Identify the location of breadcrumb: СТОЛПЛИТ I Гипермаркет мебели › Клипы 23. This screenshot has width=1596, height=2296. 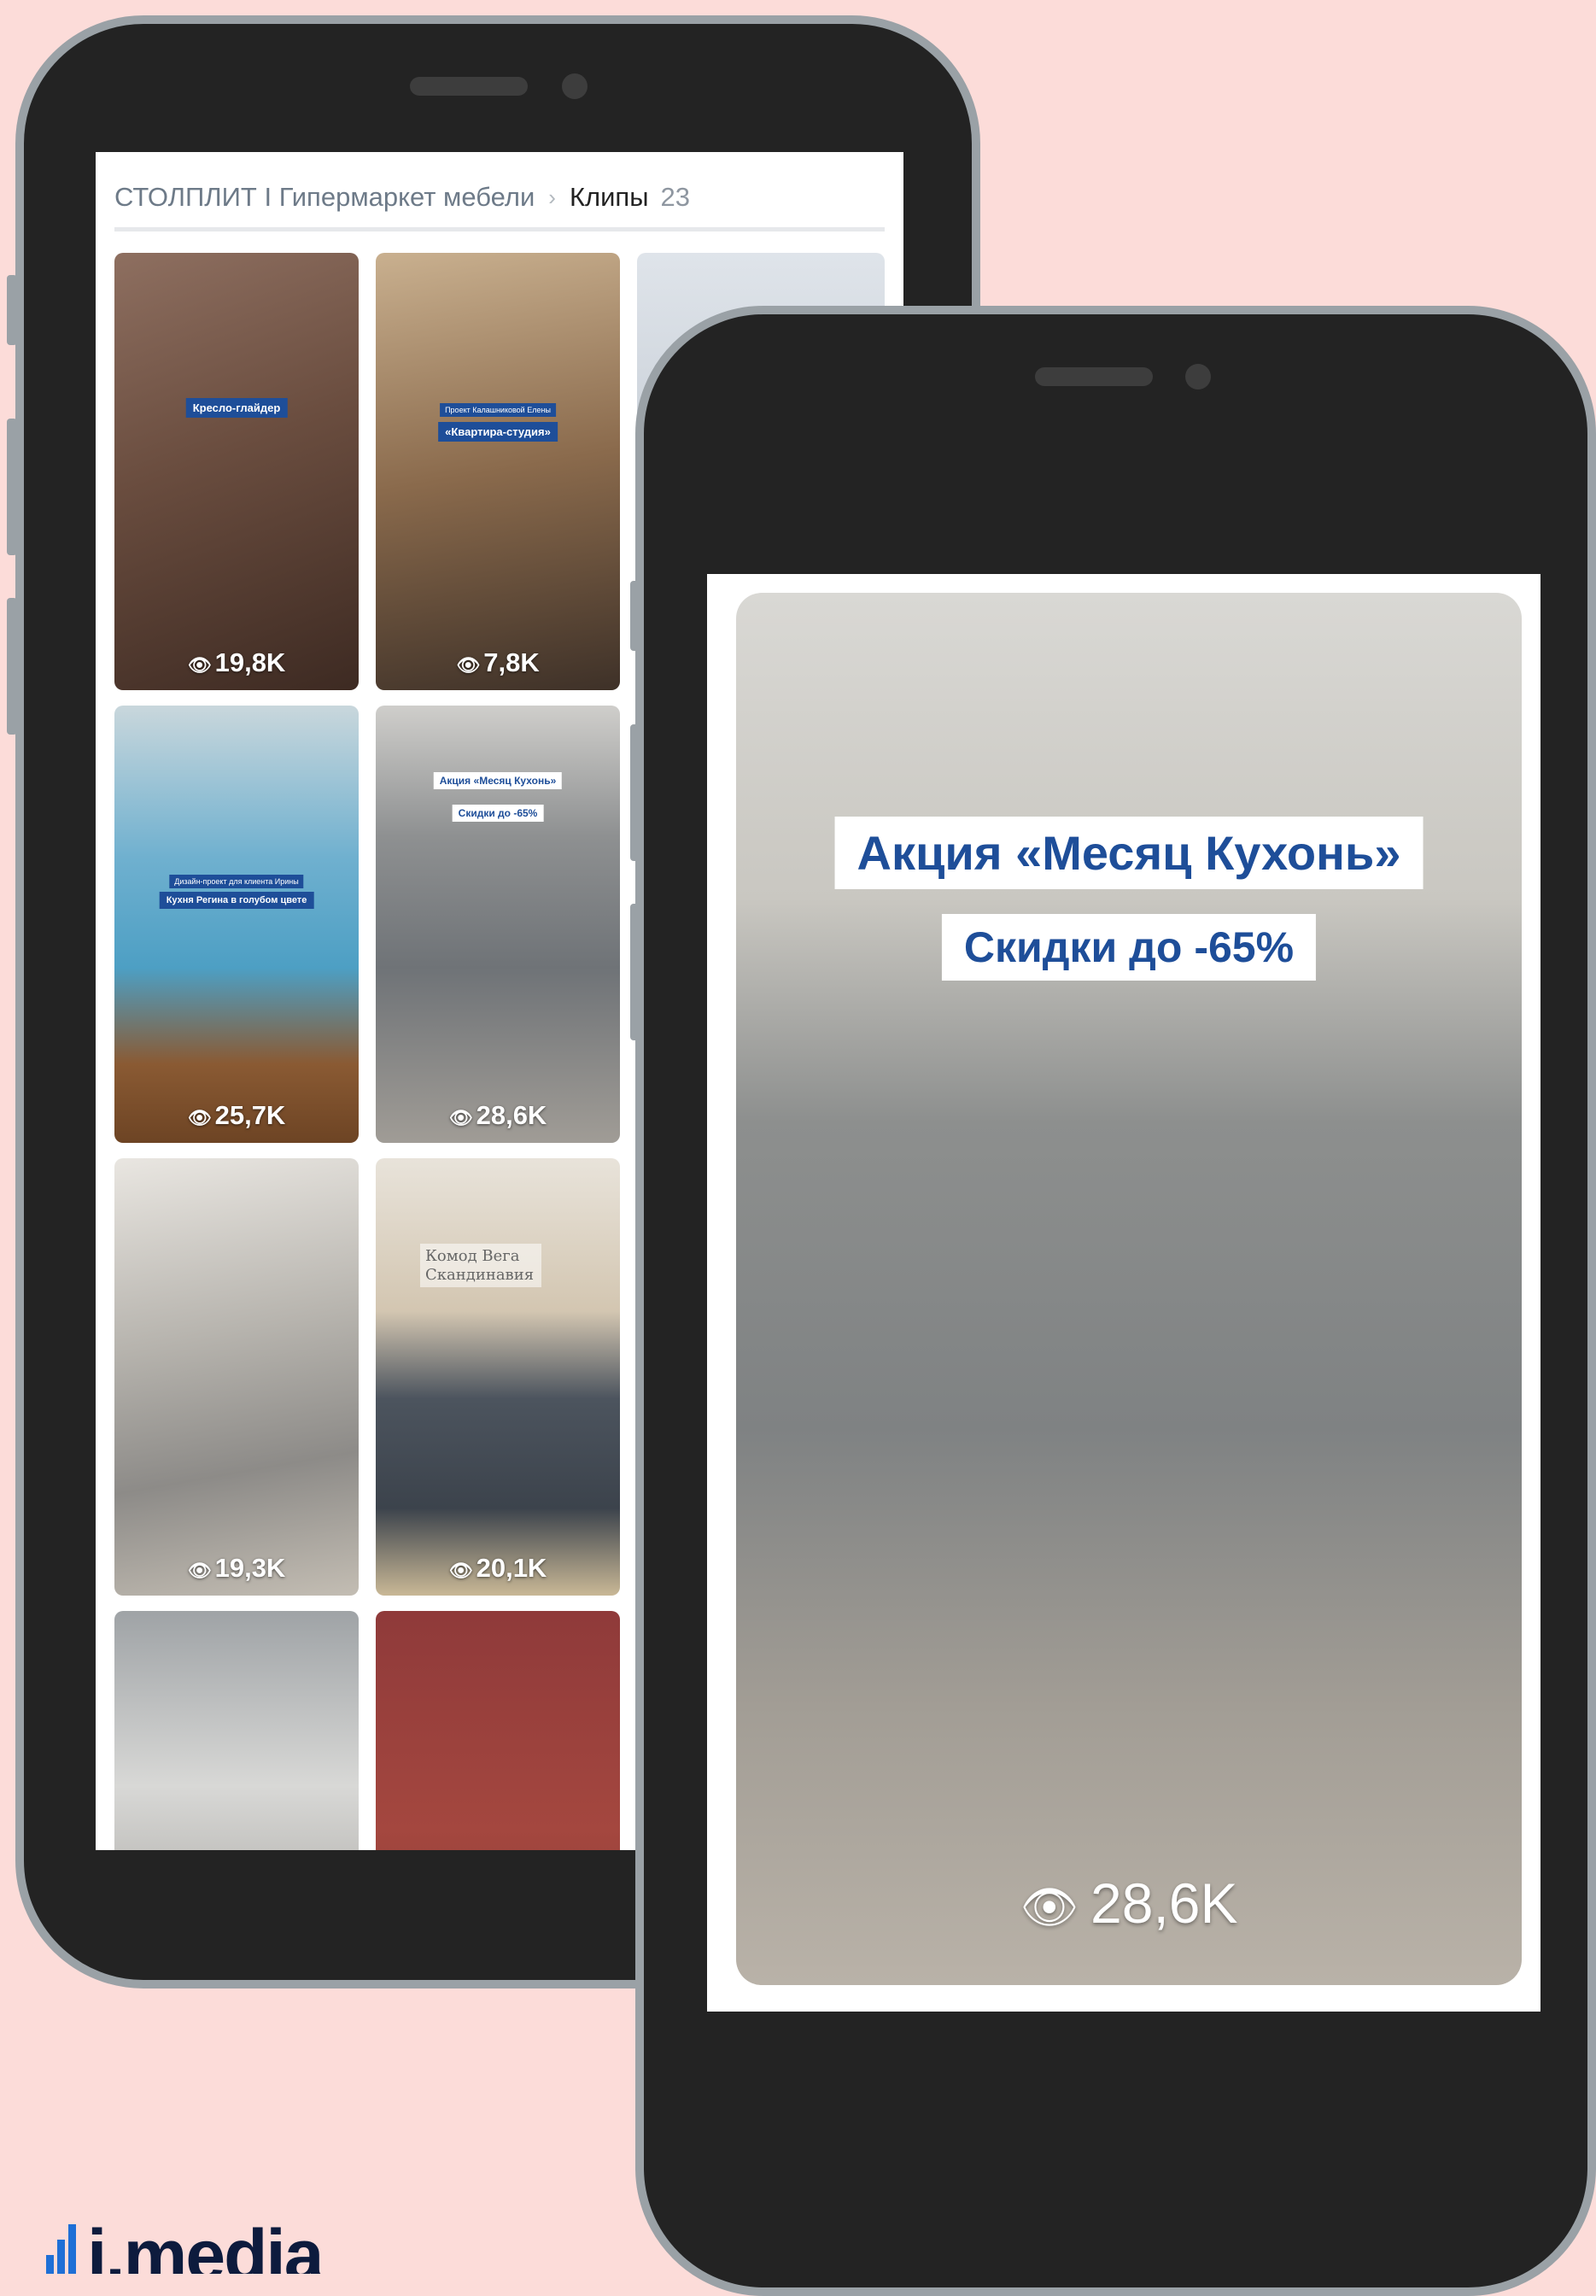
(499, 199).